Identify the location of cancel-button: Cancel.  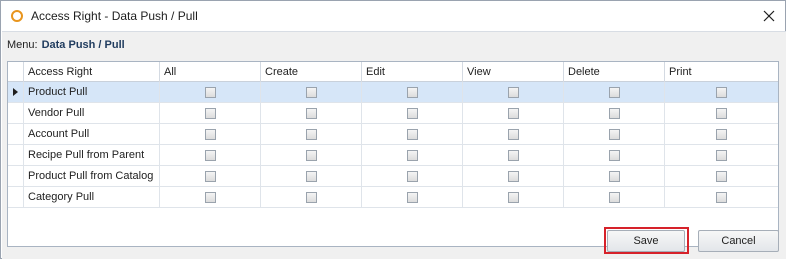
(738, 241).